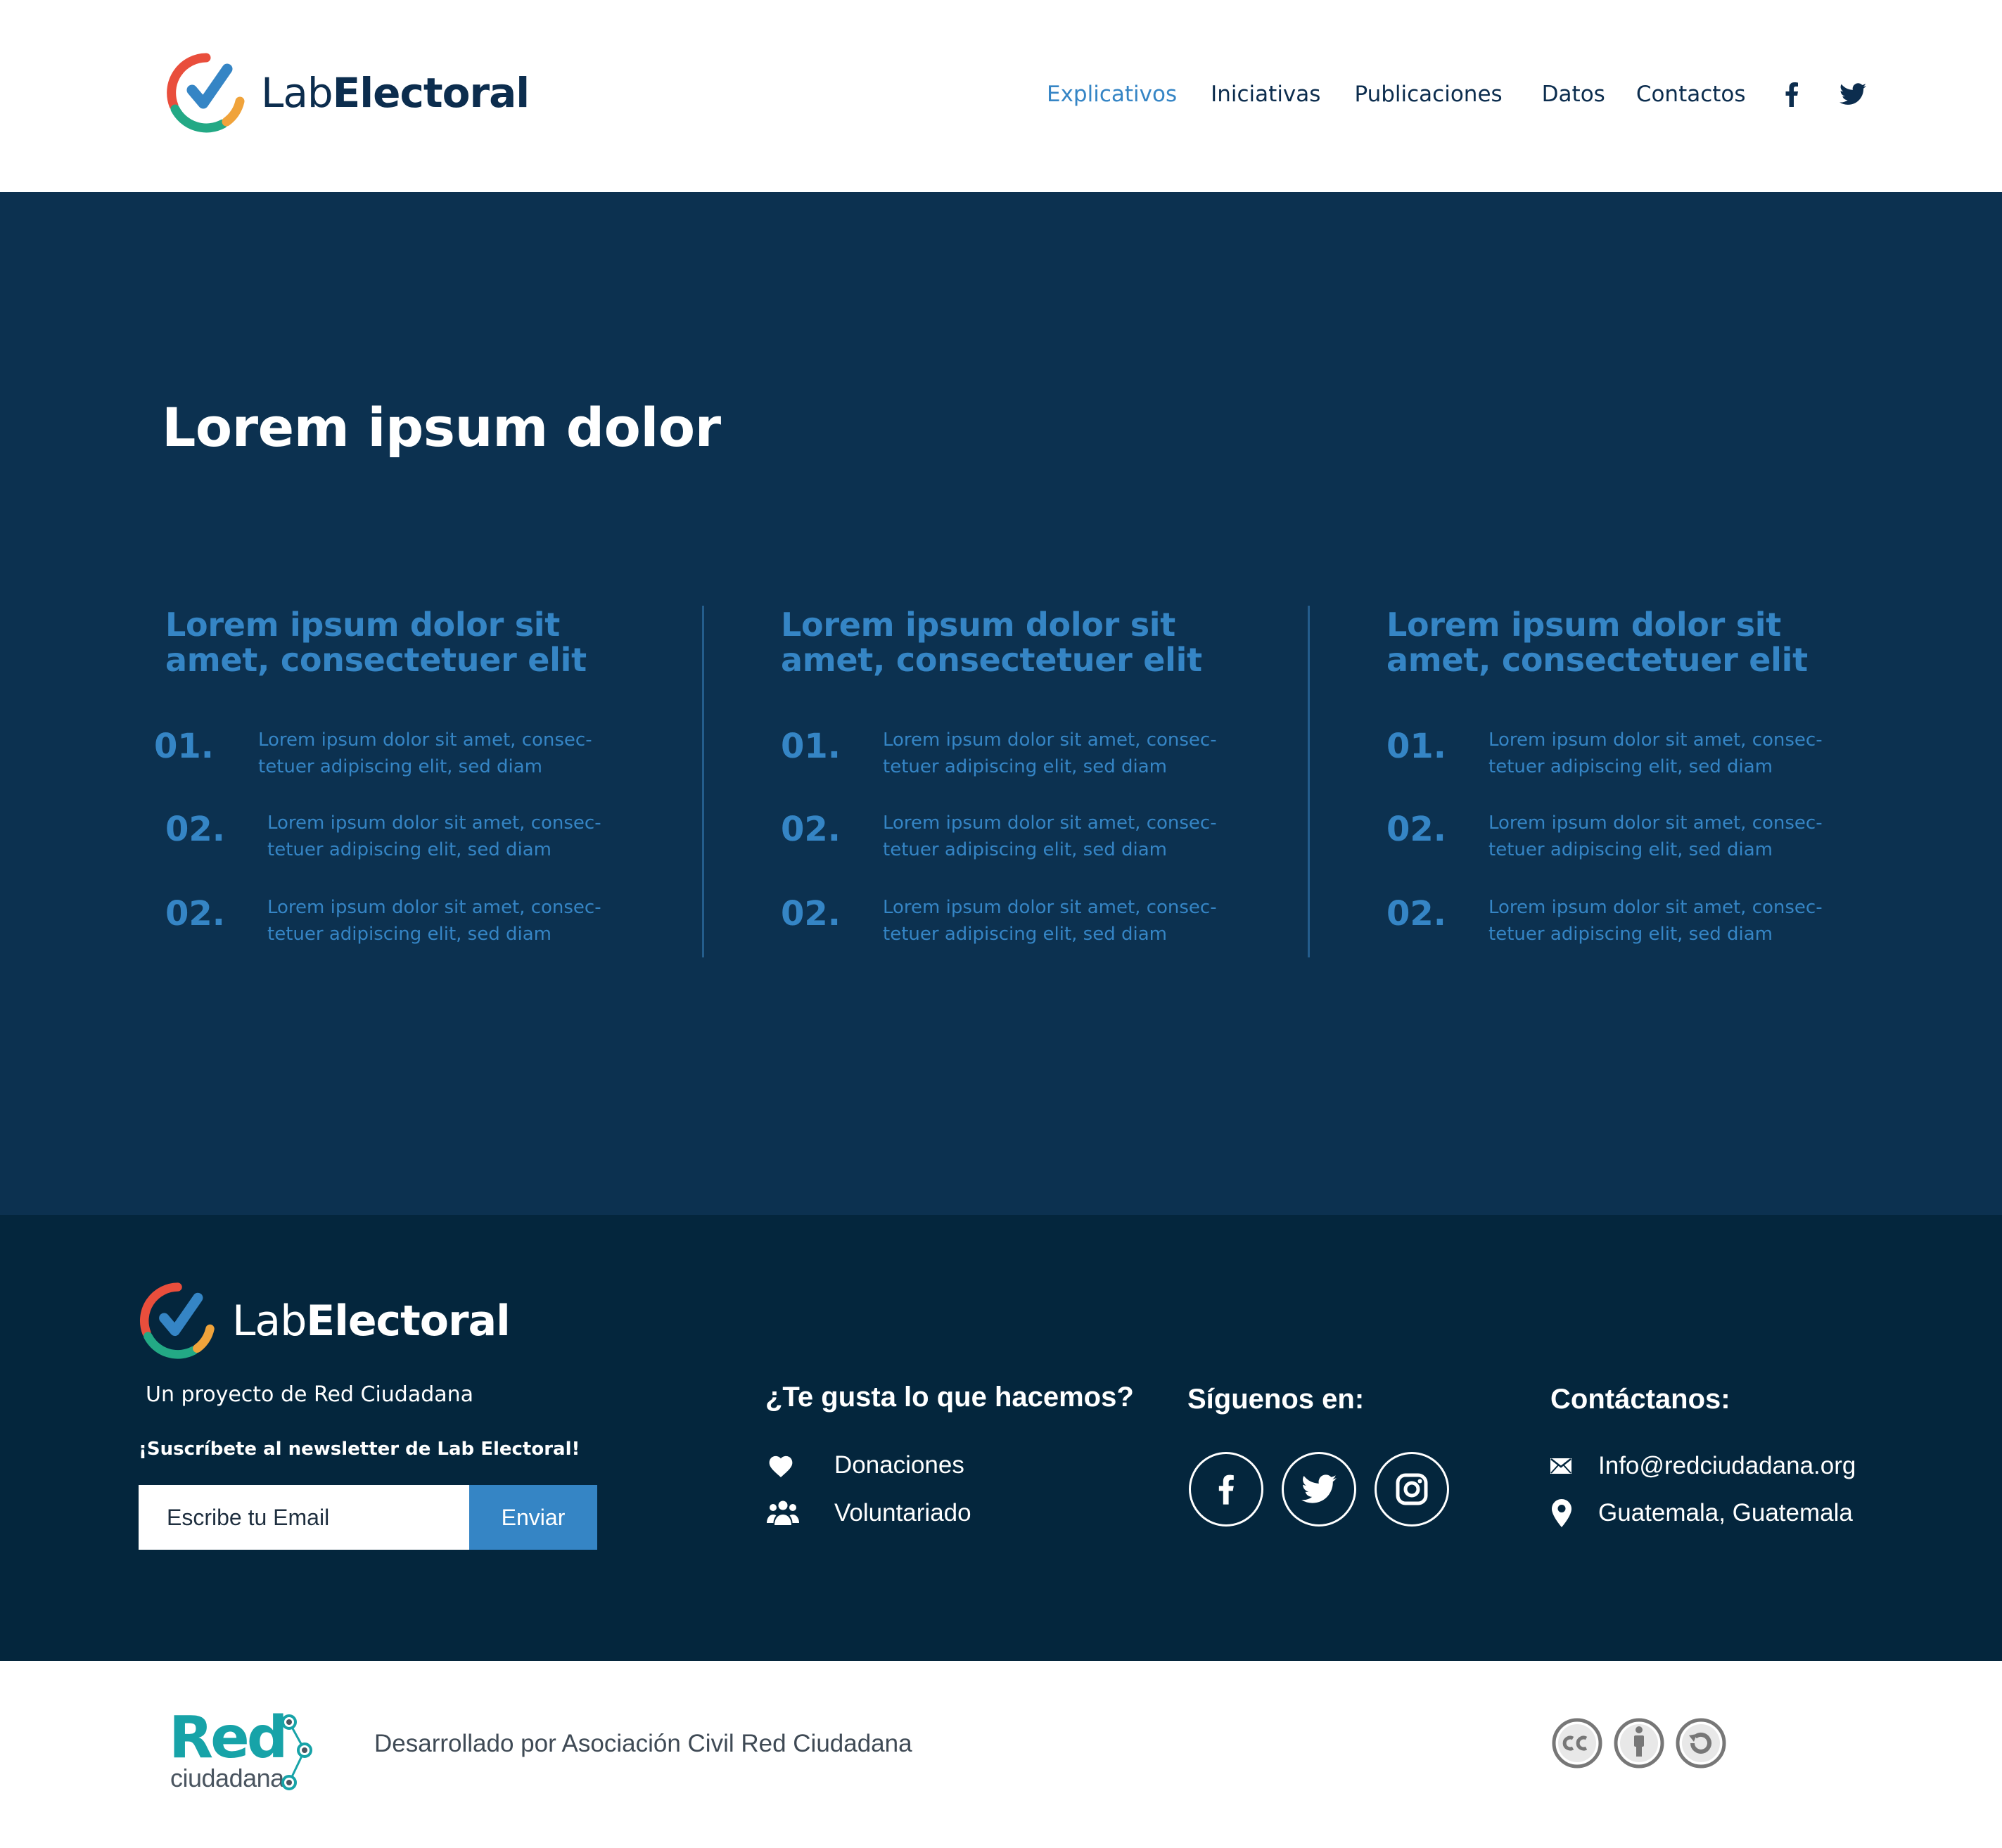  Describe the element at coordinates (1112, 94) in the screenshot. I see `nav-explicativos: Explicativos` at that location.